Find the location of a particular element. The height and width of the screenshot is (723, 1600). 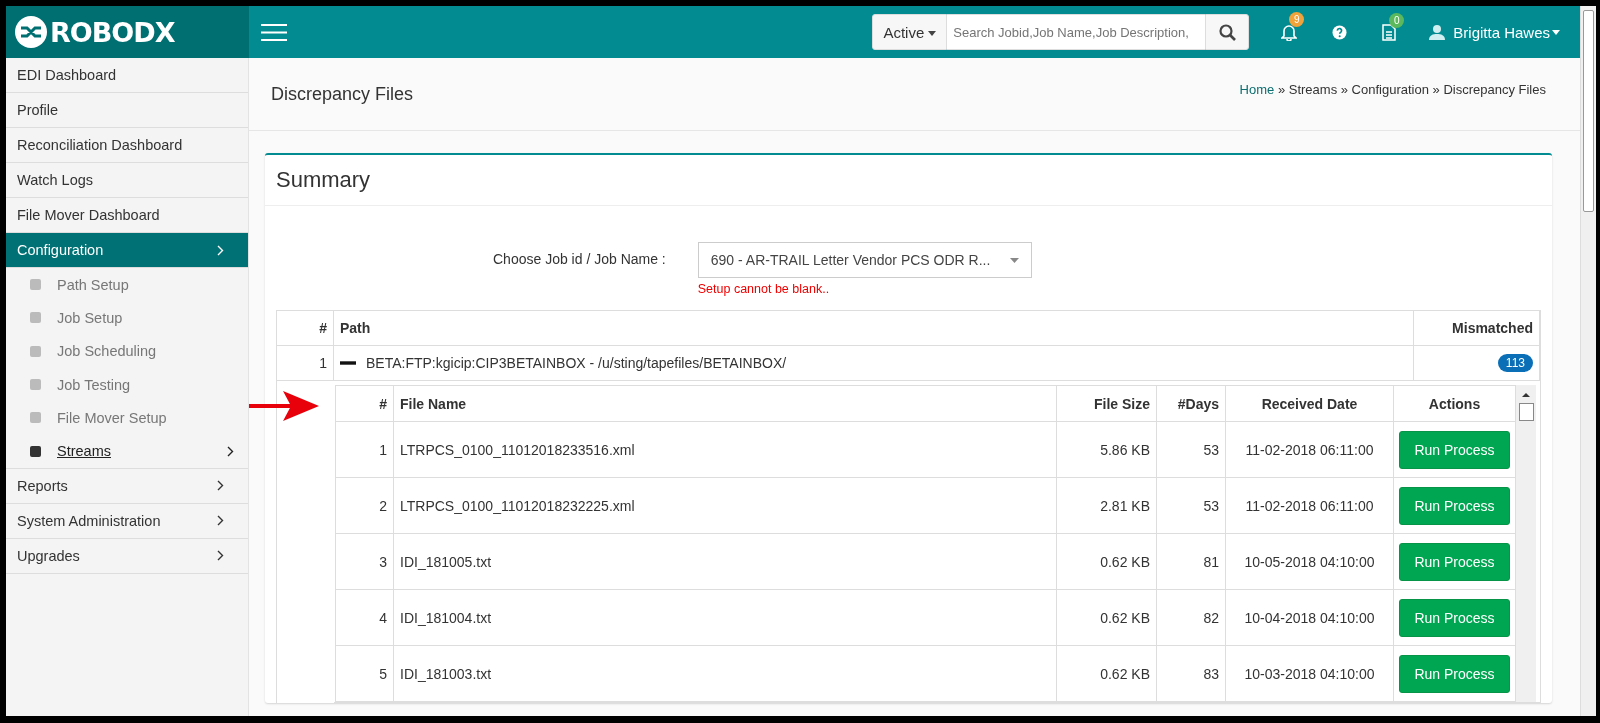

menu-icon is located at coordinates (274, 32).